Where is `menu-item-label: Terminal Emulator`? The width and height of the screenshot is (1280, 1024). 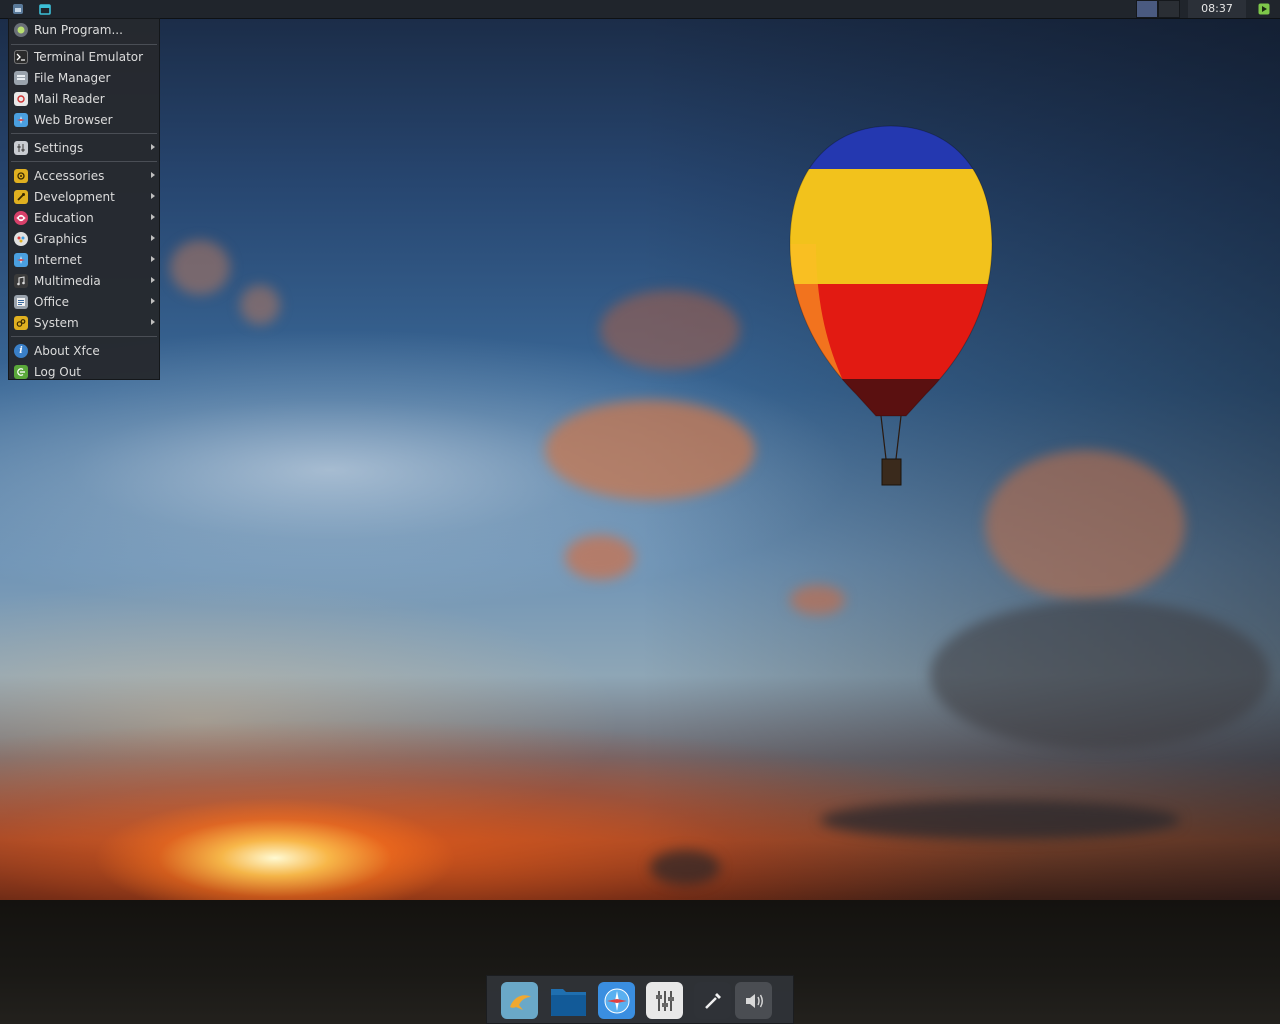
menu-item-label: Terminal Emulator is located at coordinates (89, 56).